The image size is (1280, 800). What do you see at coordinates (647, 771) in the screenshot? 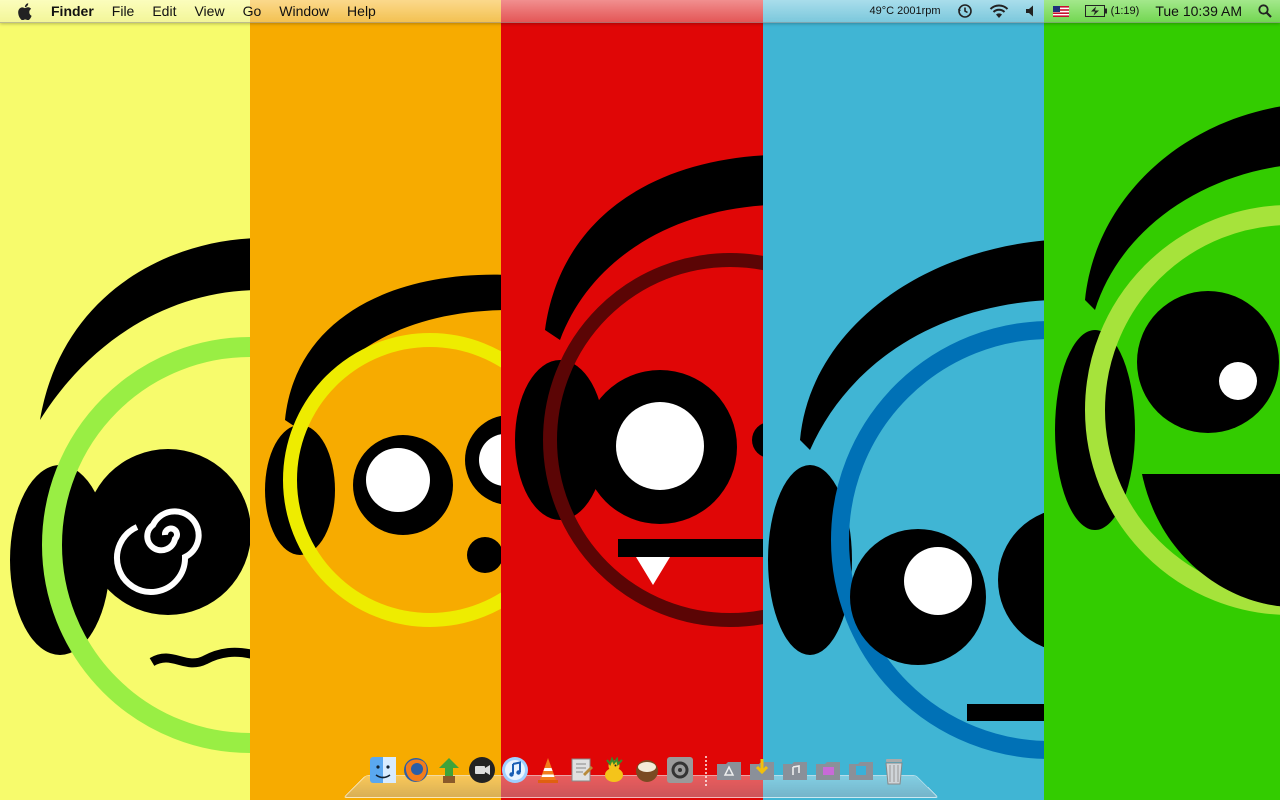
I see `dock-coconut-icon` at bounding box center [647, 771].